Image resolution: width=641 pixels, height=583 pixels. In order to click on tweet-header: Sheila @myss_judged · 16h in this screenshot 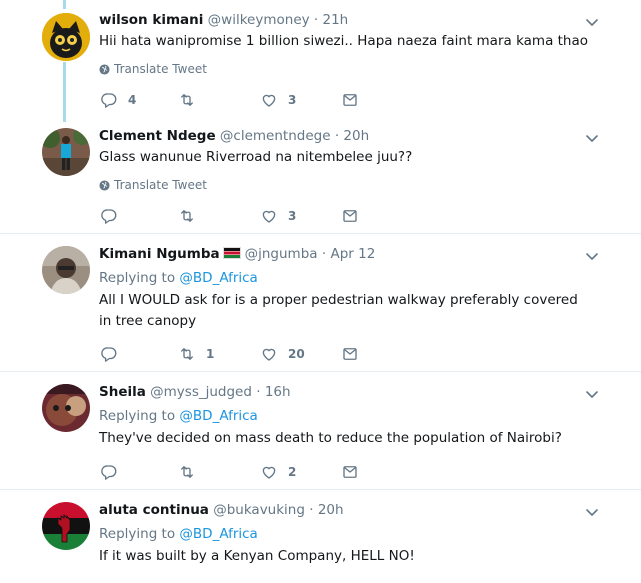, I will do `click(195, 392)`.